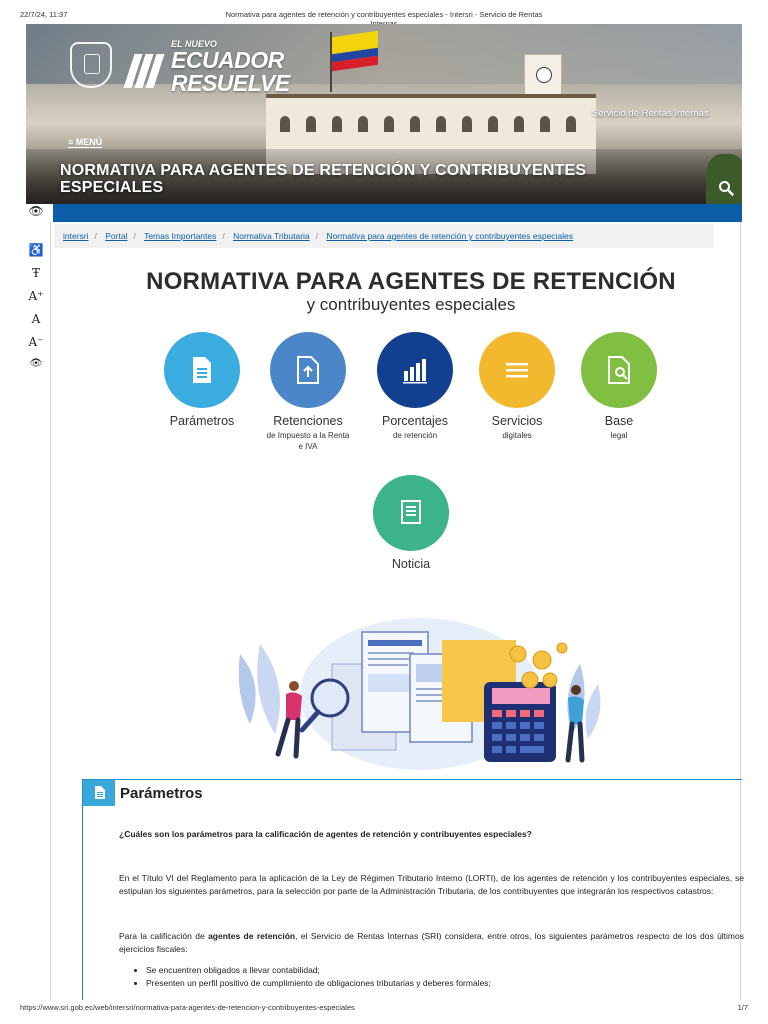 This screenshot has width=768, height=1024. I want to click on file-upload-icon, so click(308, 370).